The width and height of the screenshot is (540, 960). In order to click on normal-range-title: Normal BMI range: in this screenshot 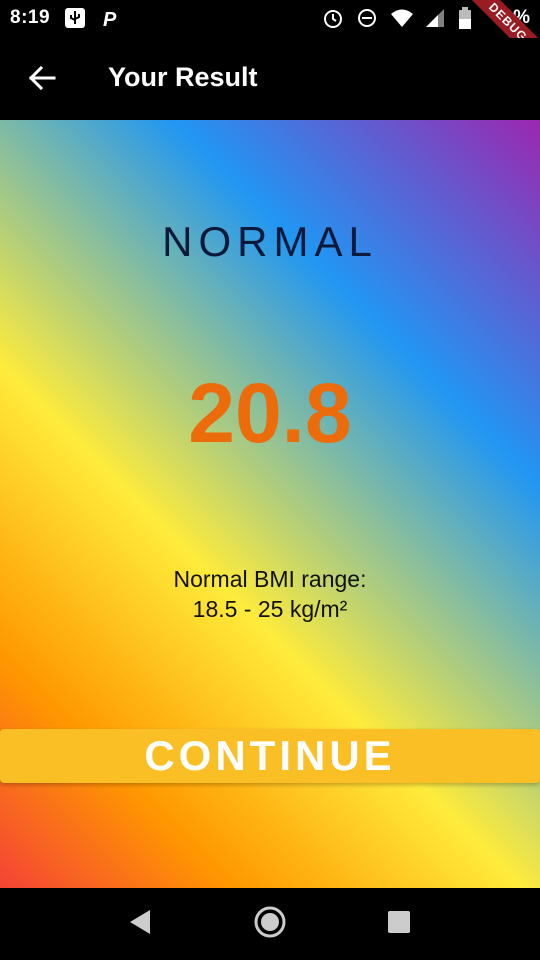, I will do `click(270, 579)`.